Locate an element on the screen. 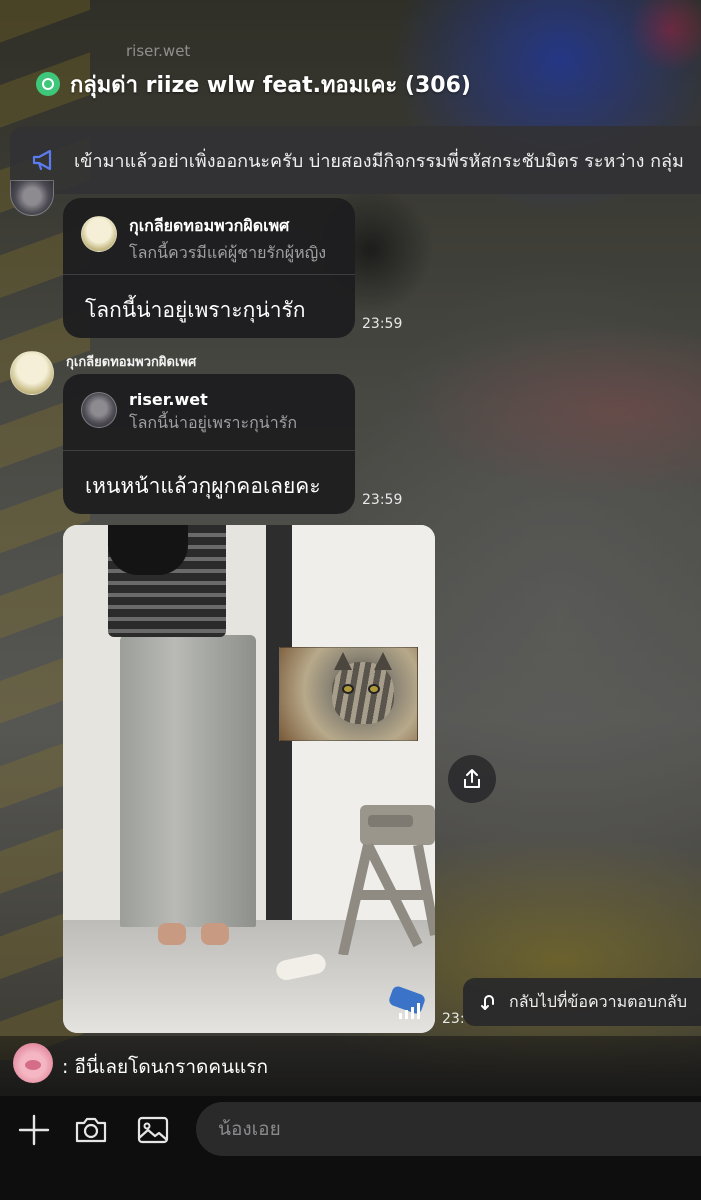  sender-name: กุเกลียดทอมพวกผิดเพศ is located at coordinates (131, 362).